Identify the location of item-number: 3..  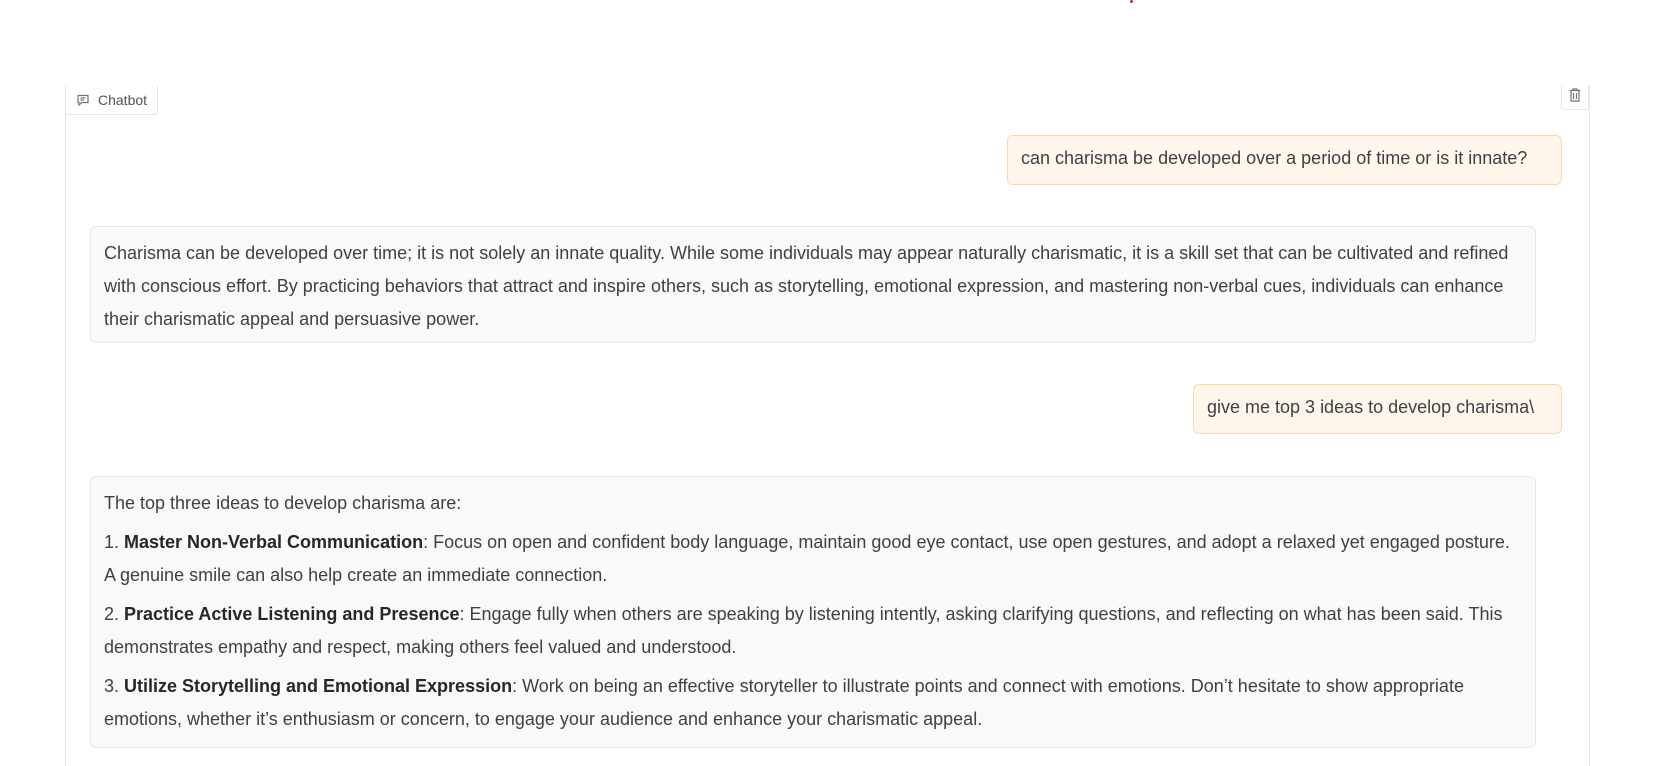
(114, 686).